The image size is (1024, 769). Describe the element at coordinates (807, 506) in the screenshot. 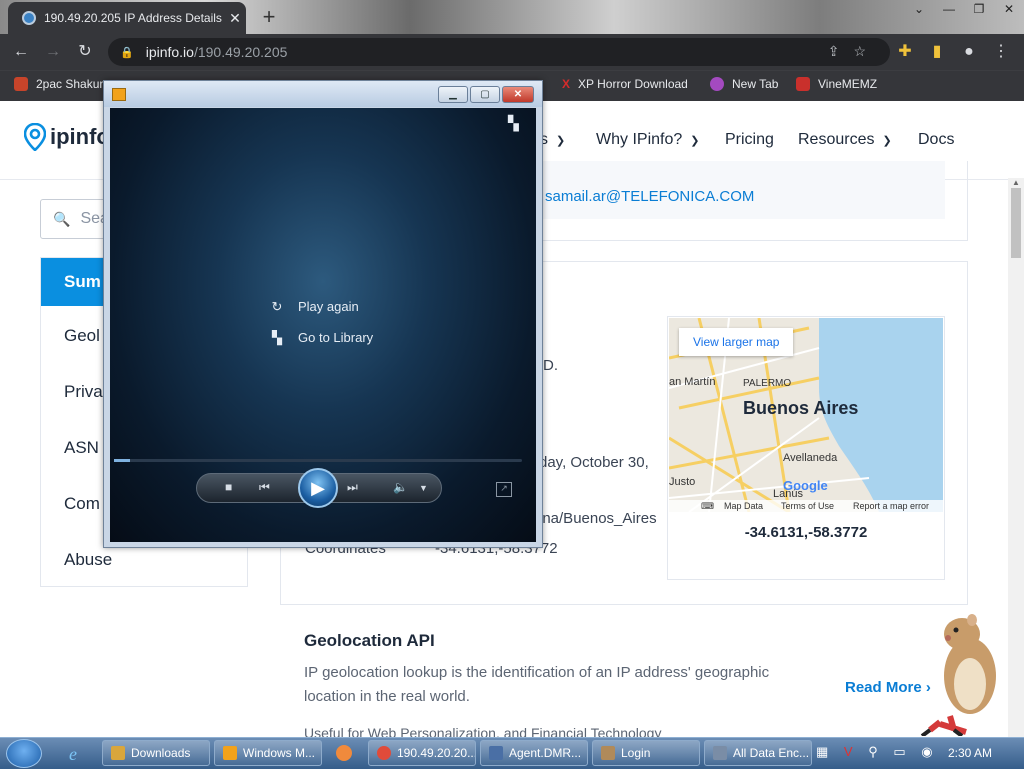

I see `terms-link: Terms of Use` at that location.